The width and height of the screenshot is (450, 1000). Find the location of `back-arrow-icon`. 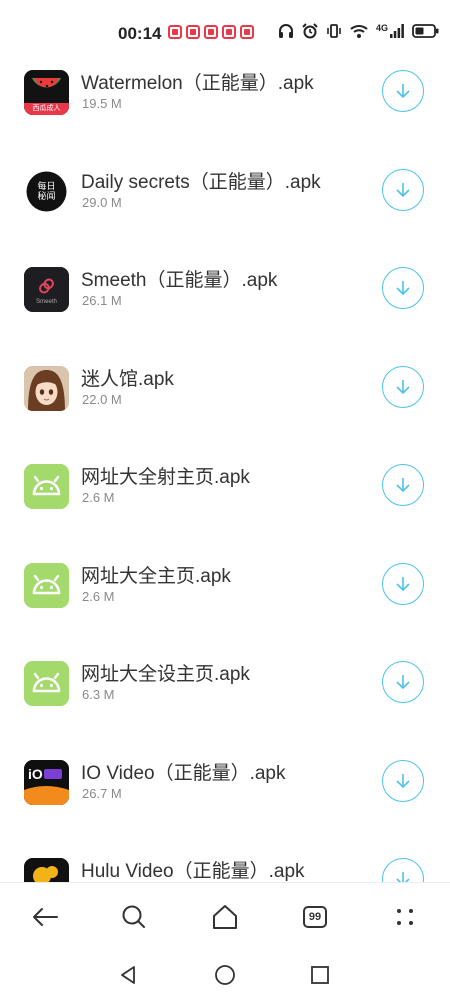

back-arrow-icon is located at coordinates (45, 917).